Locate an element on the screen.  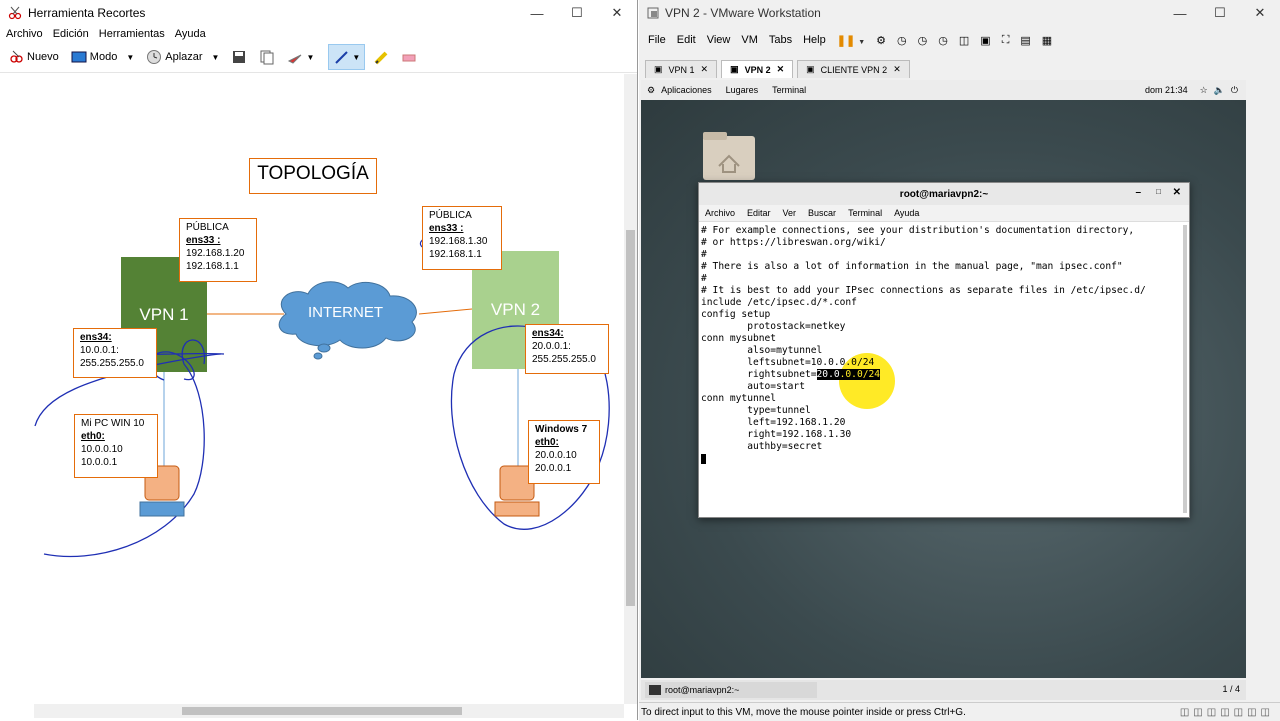
pause-icon: ❚❚ ▼ is located at coordinates (851, 40).